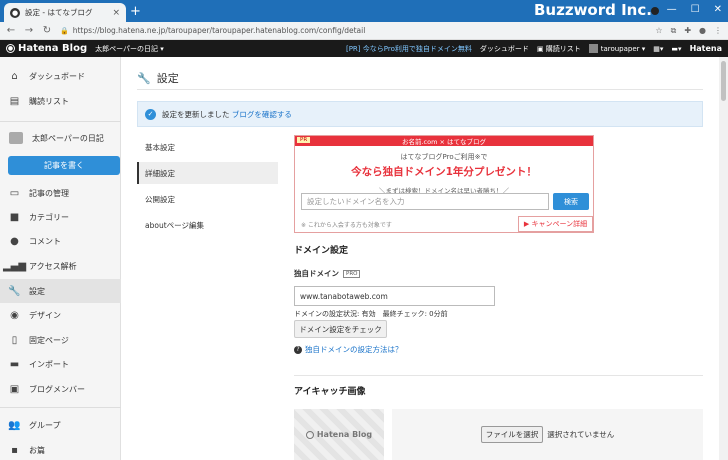 Image resolution: width=728 pixels, height=460 pixels. Describe the element at coordinates (571, 201) in the screenshot. I see `domain-search-button: 検索` at that location.